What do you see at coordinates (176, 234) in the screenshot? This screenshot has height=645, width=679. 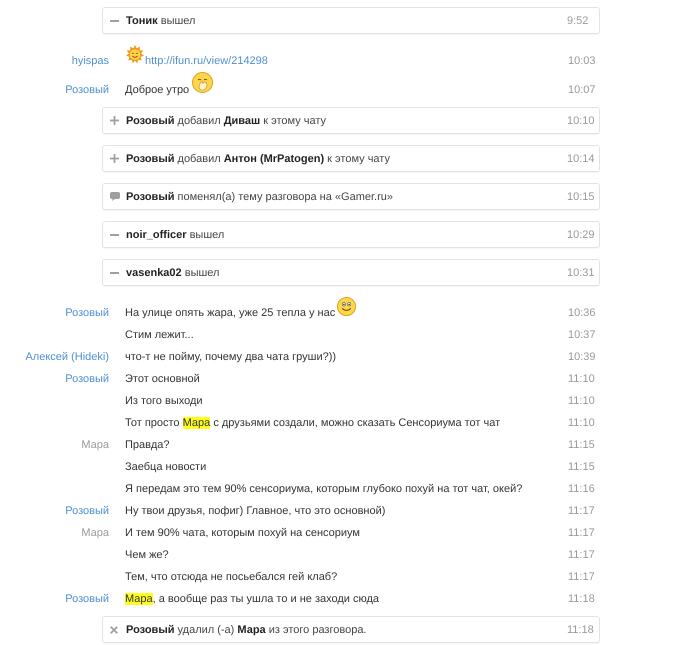 I see `event-text: noir_officer вышел` at bounding box center [176, 234].